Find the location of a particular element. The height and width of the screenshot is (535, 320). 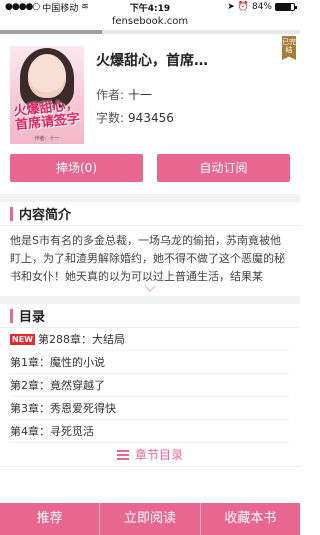

words-value: 943456 is located at coordinates (151, 118).